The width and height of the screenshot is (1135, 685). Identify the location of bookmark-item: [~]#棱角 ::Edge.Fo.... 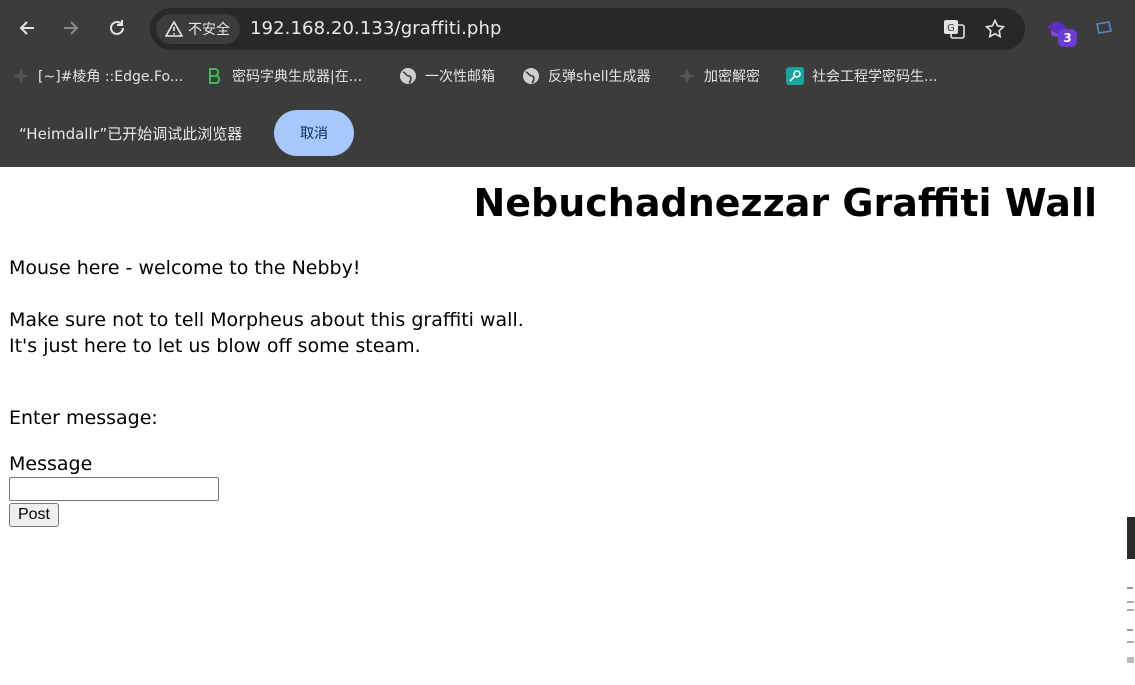
(97, 76).